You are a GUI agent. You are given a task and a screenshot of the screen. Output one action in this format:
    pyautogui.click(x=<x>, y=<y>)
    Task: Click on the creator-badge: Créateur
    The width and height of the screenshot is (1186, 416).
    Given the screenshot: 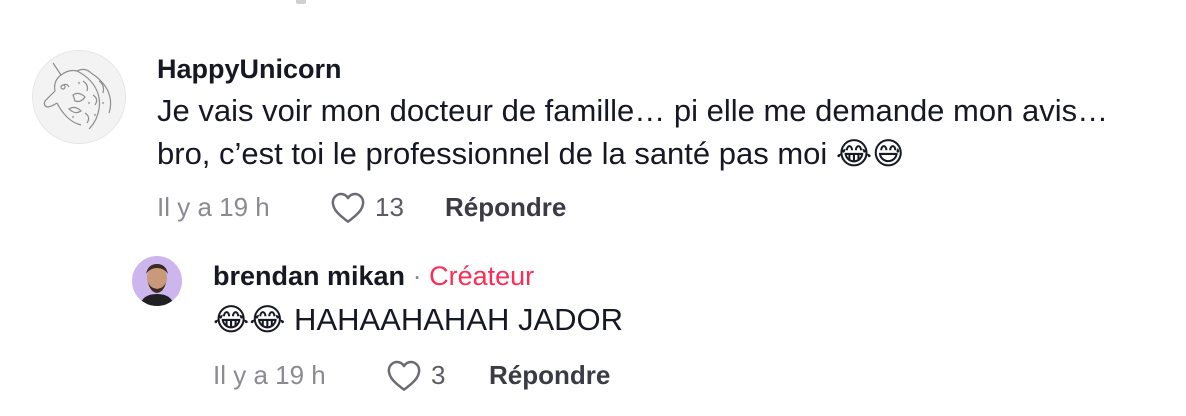 What is the action you would take?
    pyautogui.click(x=482, y=276)
    